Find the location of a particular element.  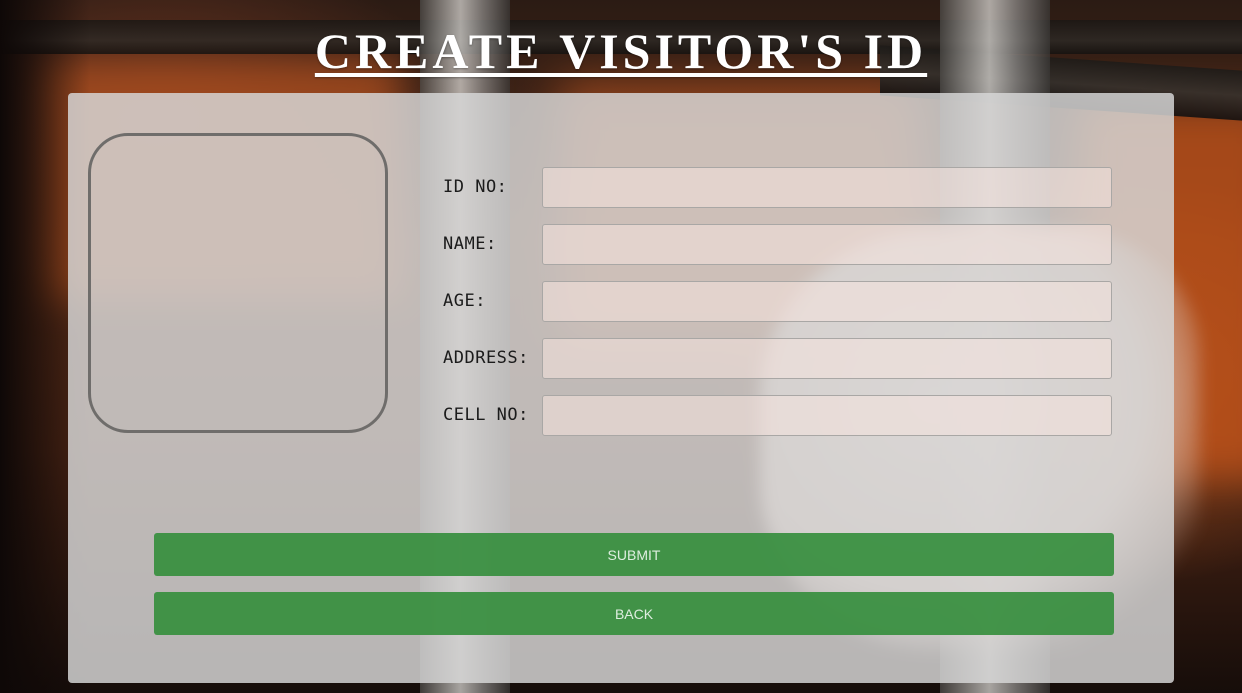

id-no-label: ID NO: is located at coordinates (475, 187).